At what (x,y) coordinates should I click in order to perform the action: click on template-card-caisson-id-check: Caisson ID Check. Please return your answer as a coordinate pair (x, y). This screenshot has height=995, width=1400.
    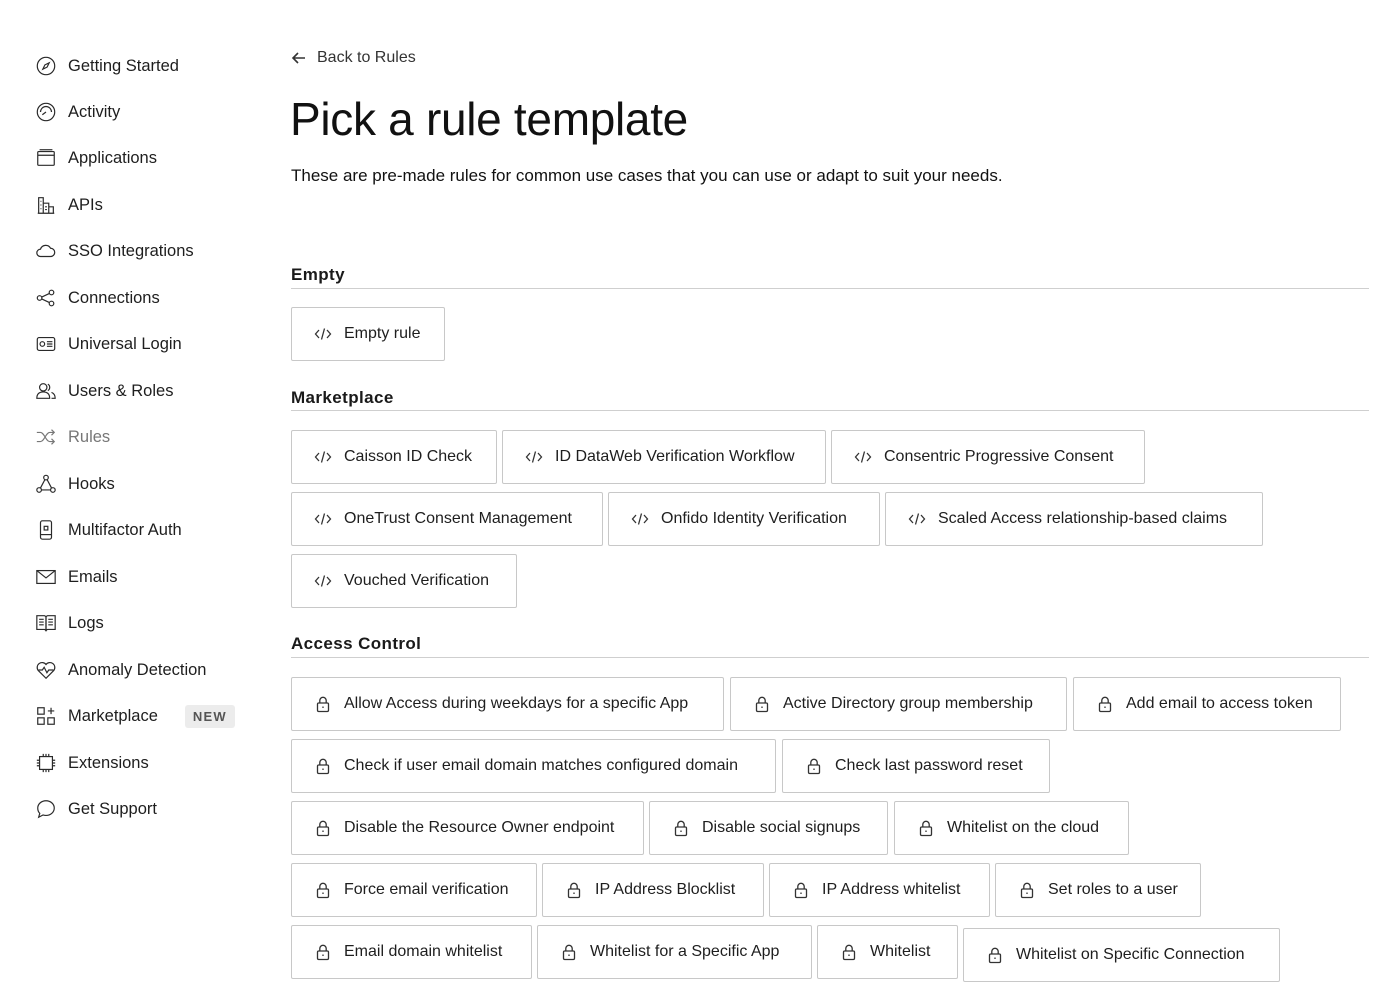
    Looking at the image, I should click on (394, 457).